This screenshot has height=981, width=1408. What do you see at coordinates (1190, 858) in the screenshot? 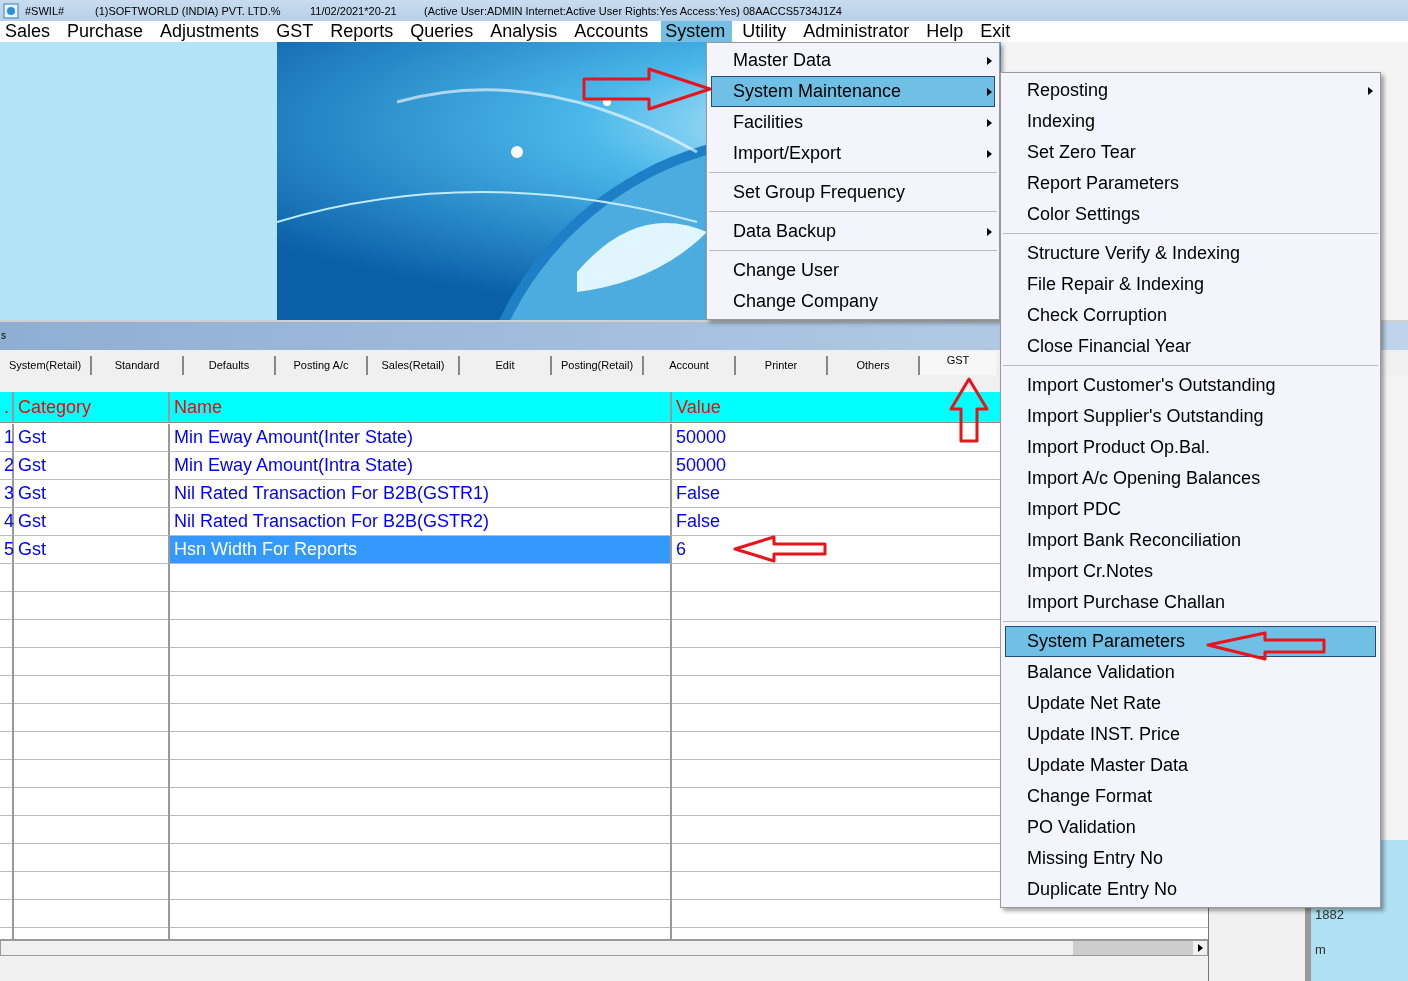
I see `menu-item: Missing Entry No` at bounding box center [1190, 858].